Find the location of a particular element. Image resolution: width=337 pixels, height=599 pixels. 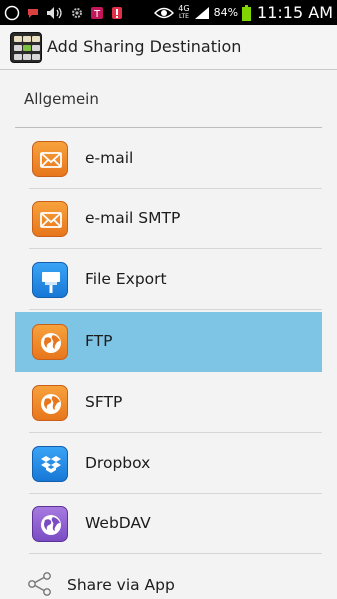

list-item-ftp: FTP is located at coordinates (168, 342).